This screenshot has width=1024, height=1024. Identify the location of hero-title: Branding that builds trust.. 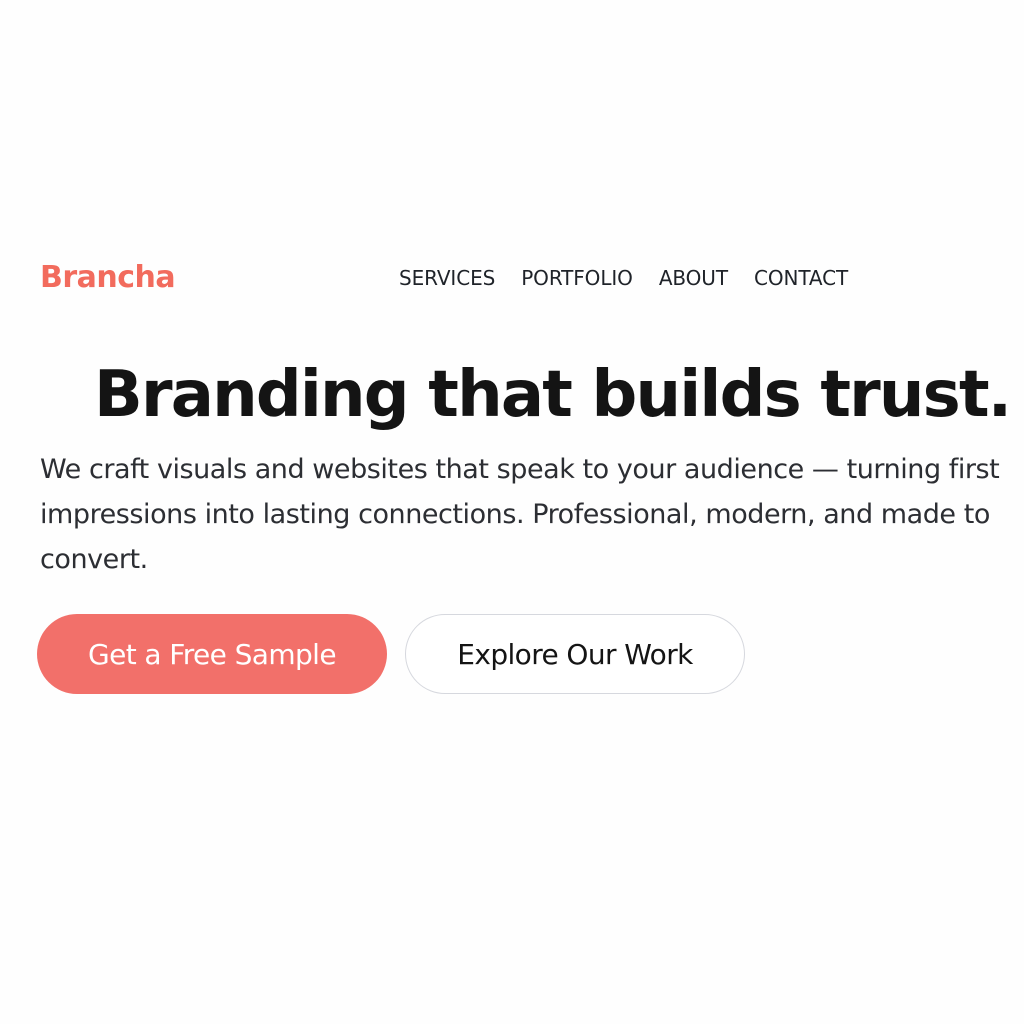
(553, 395).